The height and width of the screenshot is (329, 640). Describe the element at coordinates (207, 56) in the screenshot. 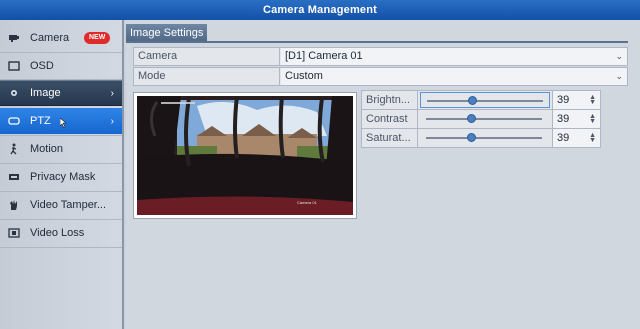

I see `camera-label: Camera` at that location.